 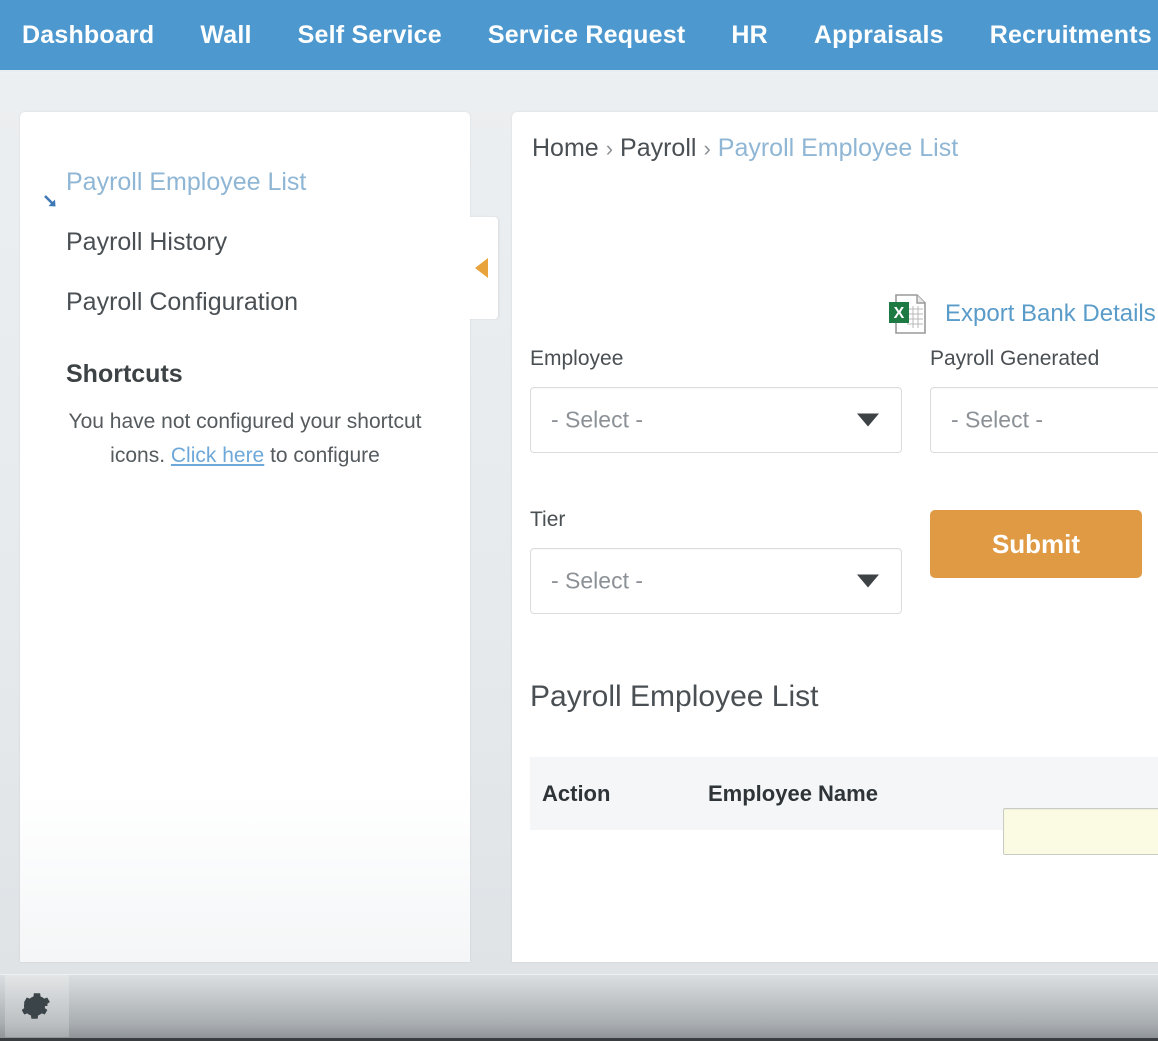 I want to click on tier-field-label: Tier, so click(x=548, y=519).